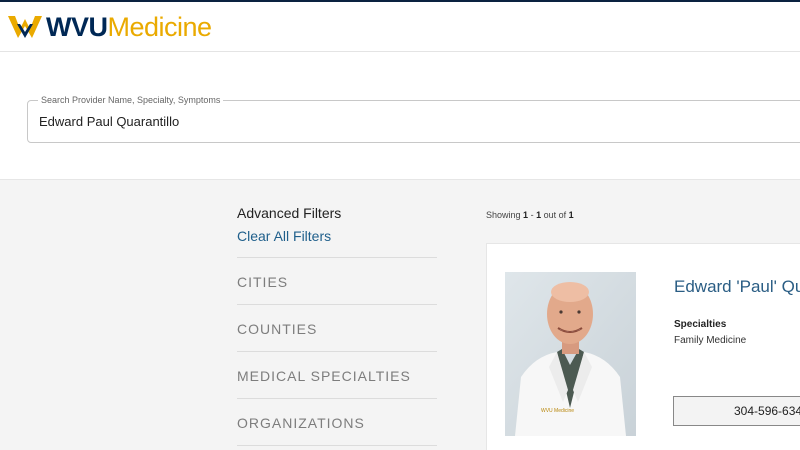 Image resolution: width=800 pixels, height=450 pixels. What do you see at coordinates (555, 215) in the screenshot?
I see `results-out-of-label: out of` at bounding box center [555, 215].